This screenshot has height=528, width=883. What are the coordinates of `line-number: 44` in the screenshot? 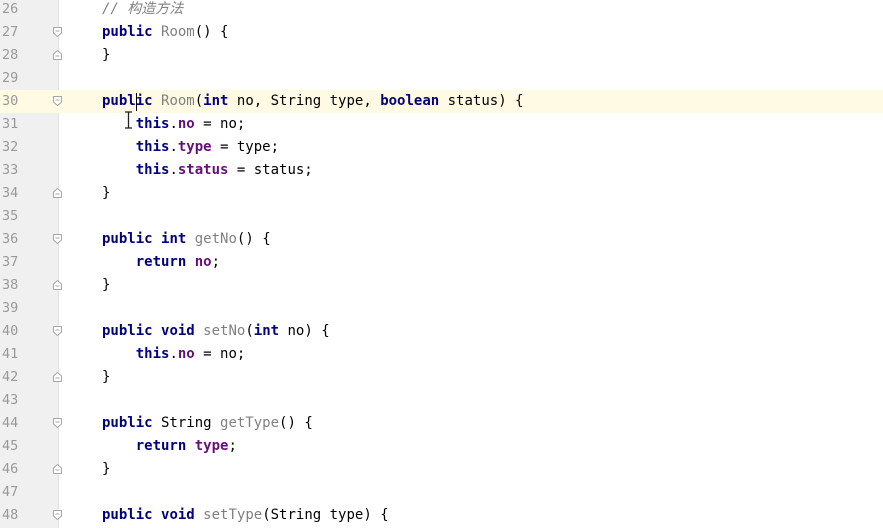 It's located at (21, 423).